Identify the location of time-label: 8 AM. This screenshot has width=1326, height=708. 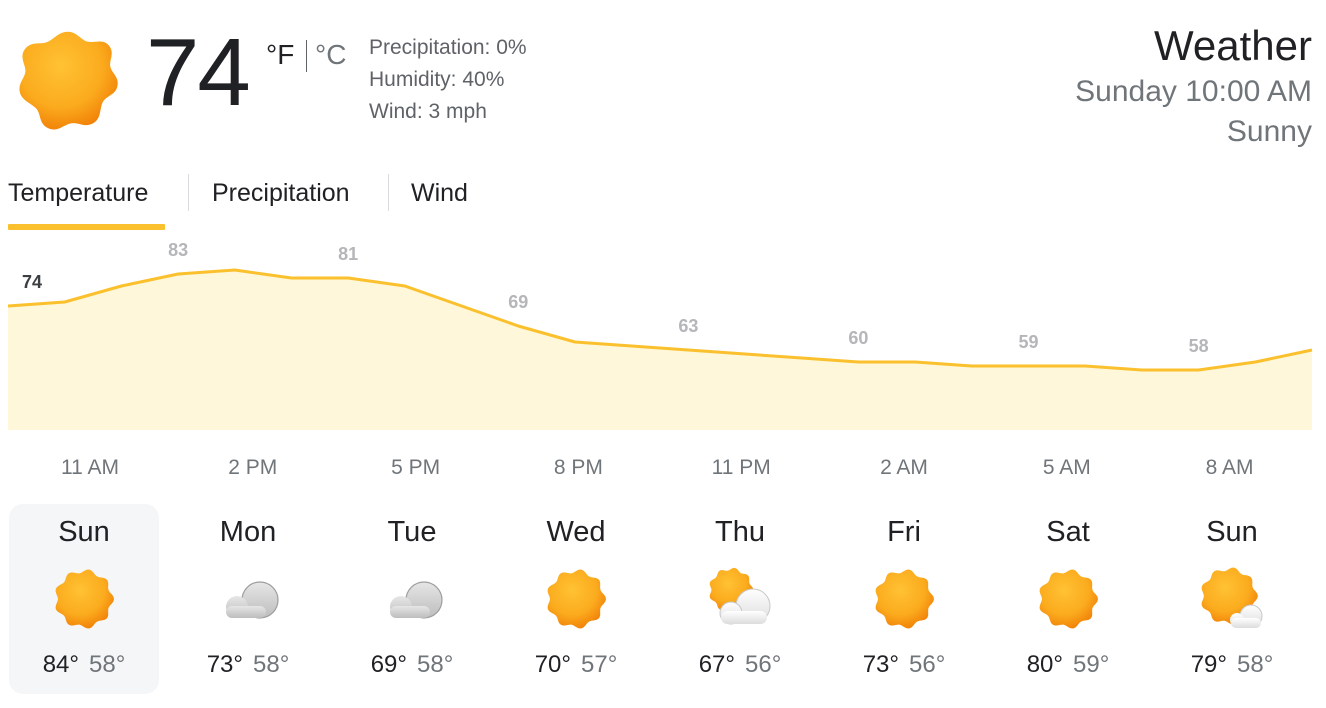
(1229, 467).